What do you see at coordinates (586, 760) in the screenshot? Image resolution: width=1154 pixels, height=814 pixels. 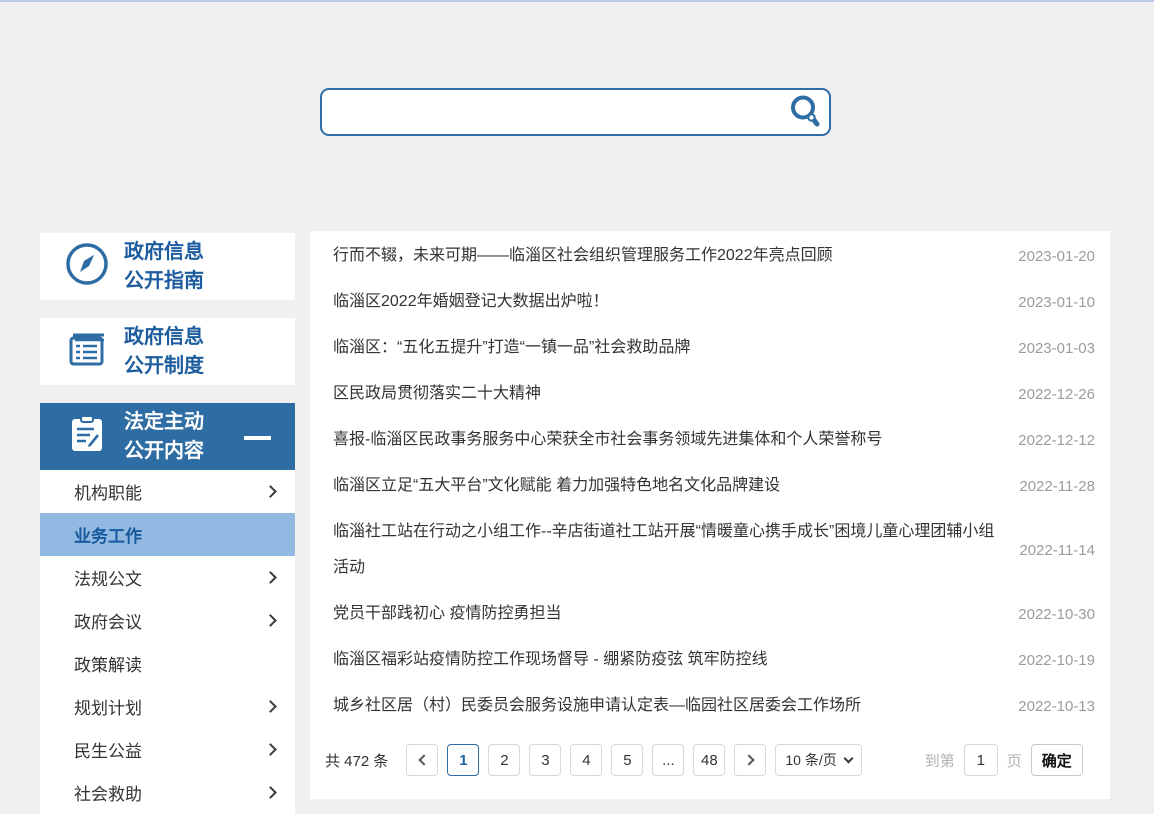 I see `page-button-4: 4` at bounding box center [586, 760].